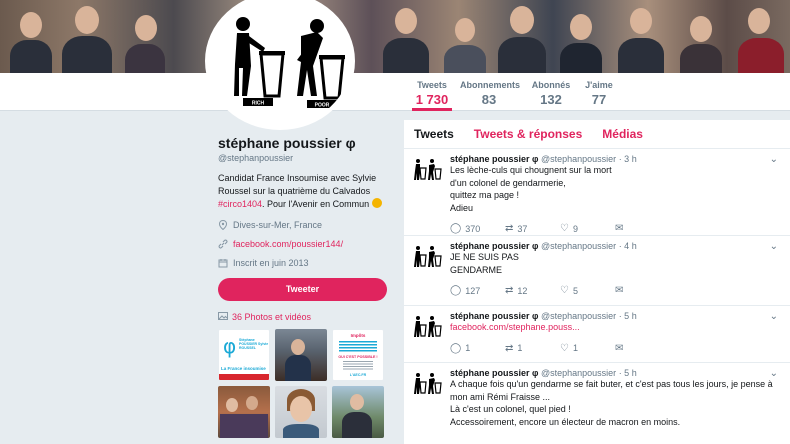  I want to click on stat-following: Abonnements 83, so click(490, 93).